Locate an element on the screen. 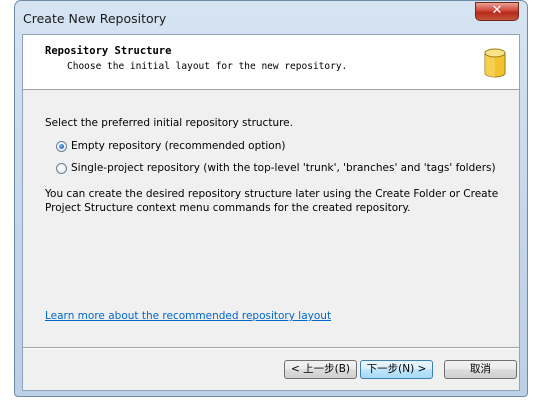 The height and width of the screenshot is (407, 544). close-button: ✕ is located at coordinates (497, 11).